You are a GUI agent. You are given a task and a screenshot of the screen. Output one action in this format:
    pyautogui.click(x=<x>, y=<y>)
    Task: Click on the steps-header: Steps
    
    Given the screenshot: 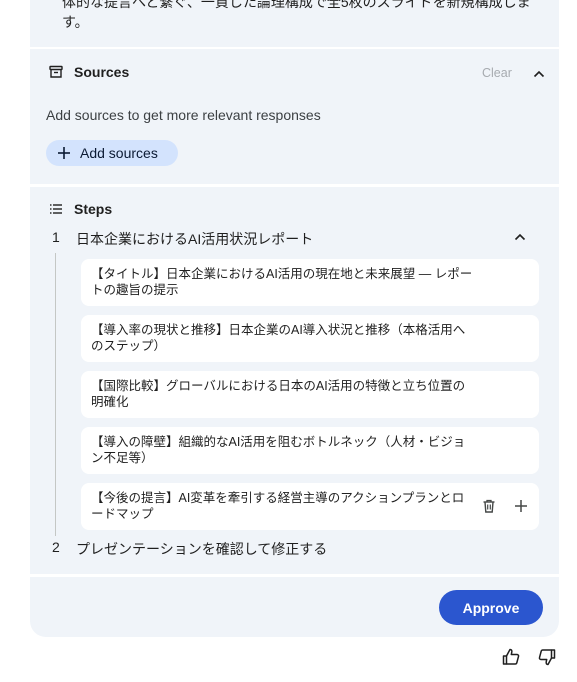 What is the action you would take?
    pyautogui.click(x=80, y=209)
    